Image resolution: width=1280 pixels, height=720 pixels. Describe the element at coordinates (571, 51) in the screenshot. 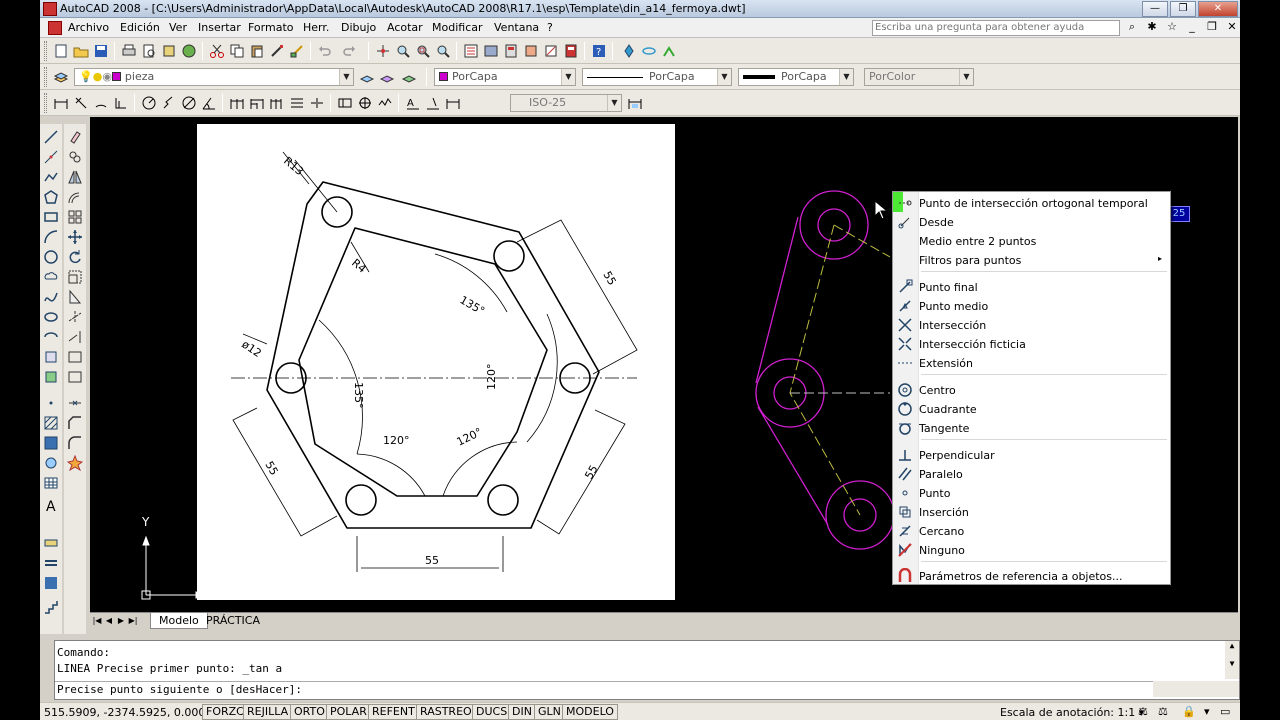

I see `calculator-icon` at that location.